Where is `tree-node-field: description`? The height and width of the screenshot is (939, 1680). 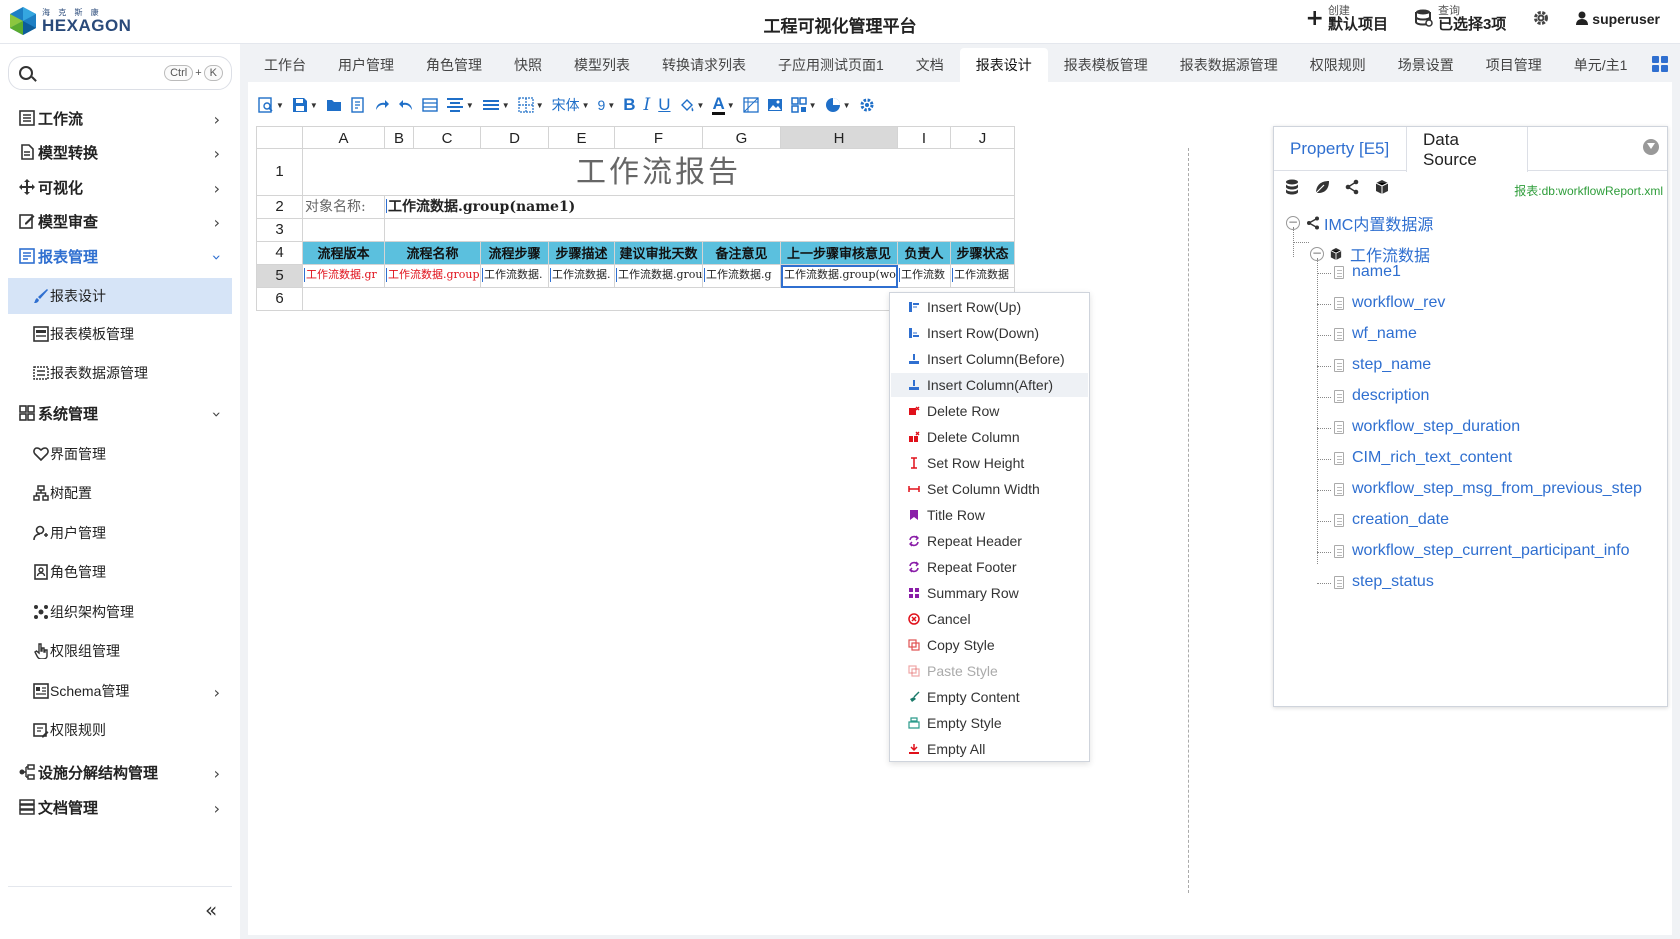 tree-node-field: description is located at coordinates (1381, 396).